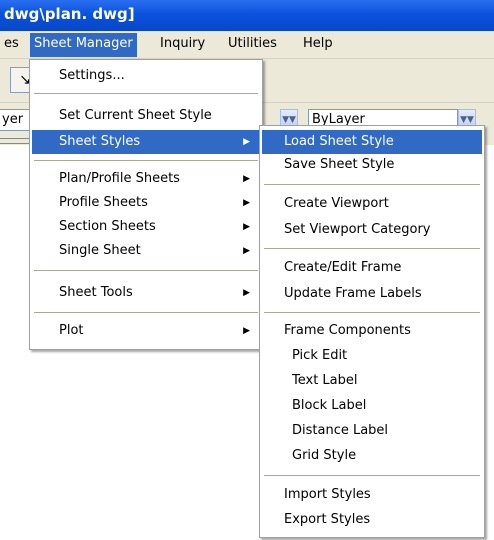 This screenshot has width=494, height=540. Describe the element at coordinates (146, 293) in the screenshot. I see `menu-item-sheet-tools: Sheet Tools ▶` at that location.